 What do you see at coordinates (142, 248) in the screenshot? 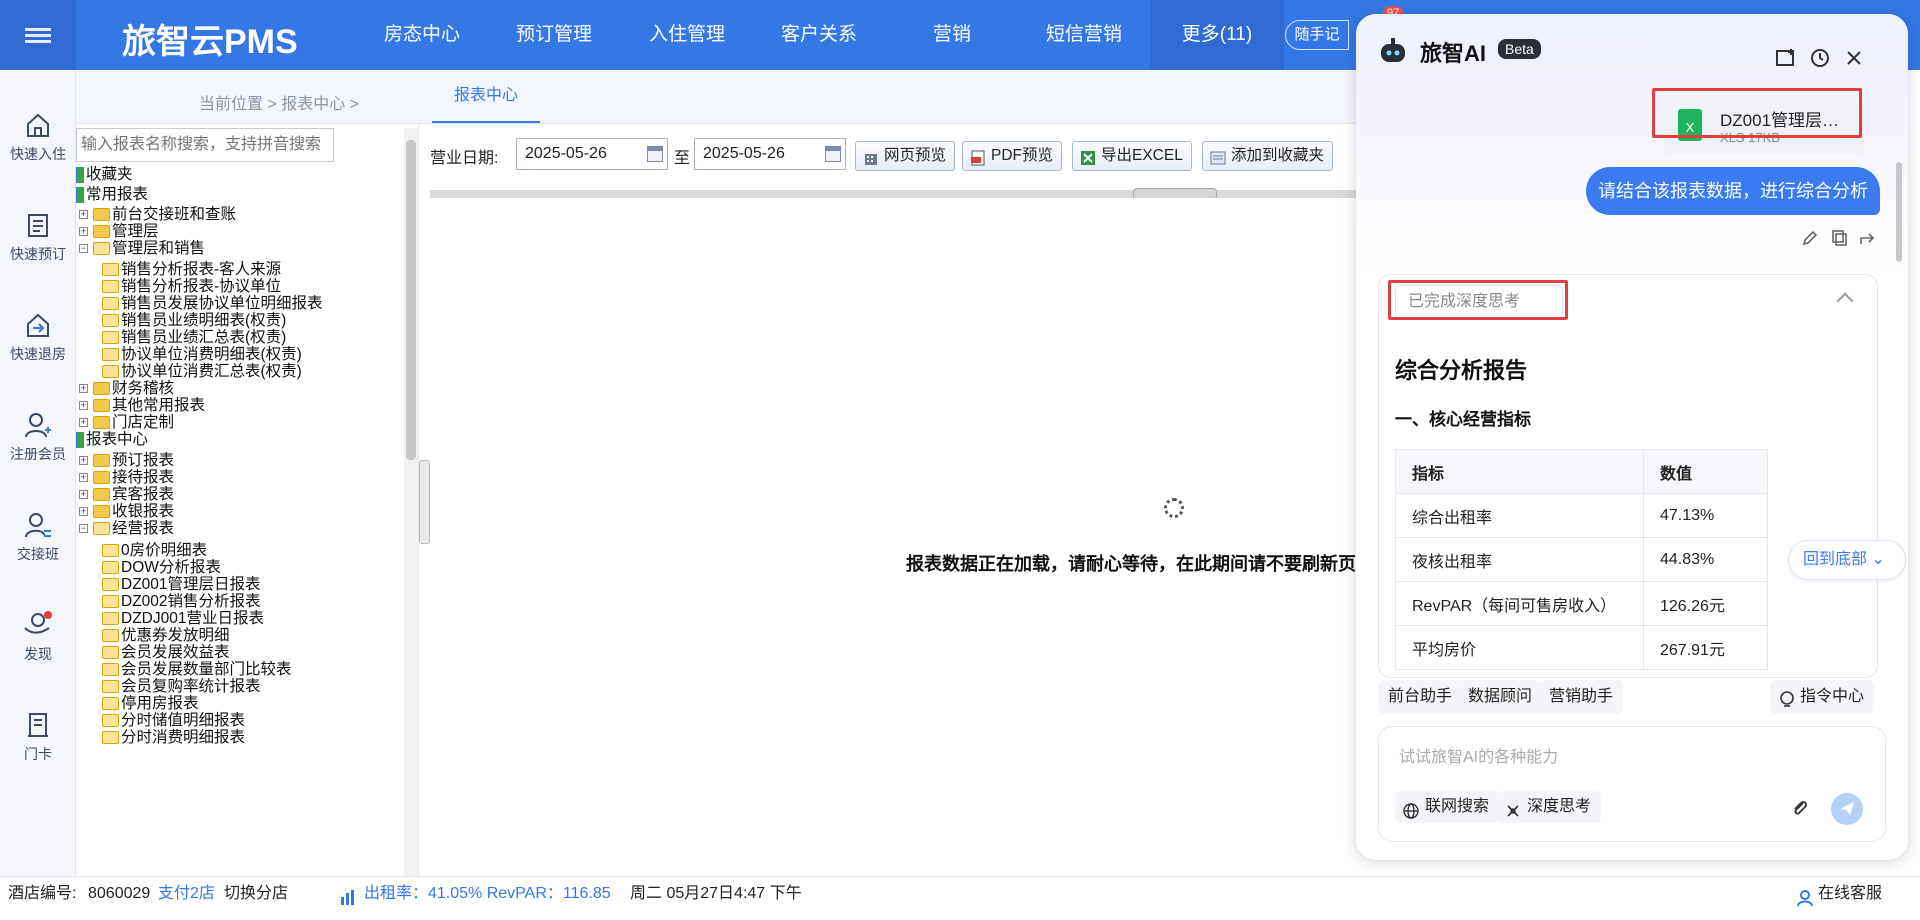
I see `tree-folder: − 管理层和销售` at bounding box center [142, 248].